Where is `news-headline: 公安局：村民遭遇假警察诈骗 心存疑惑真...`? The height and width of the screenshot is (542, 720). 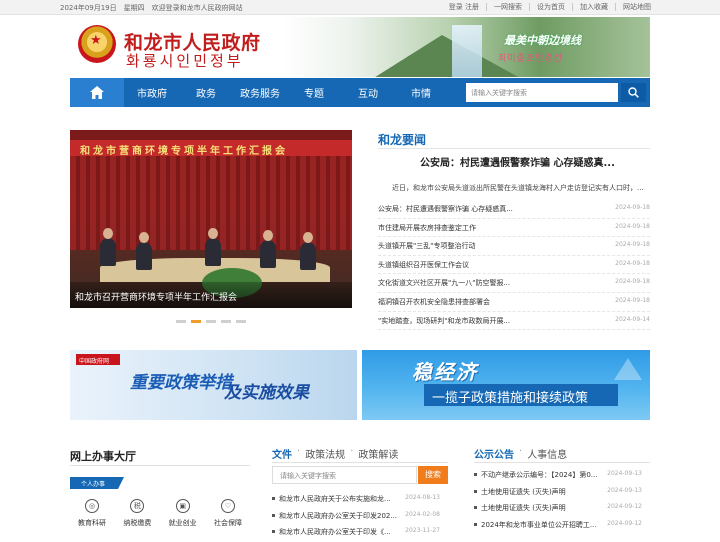 news-headline: 公安局：村民遭遇假警察诈骗 心存疑惑真... is located at coordinates (517, 161).